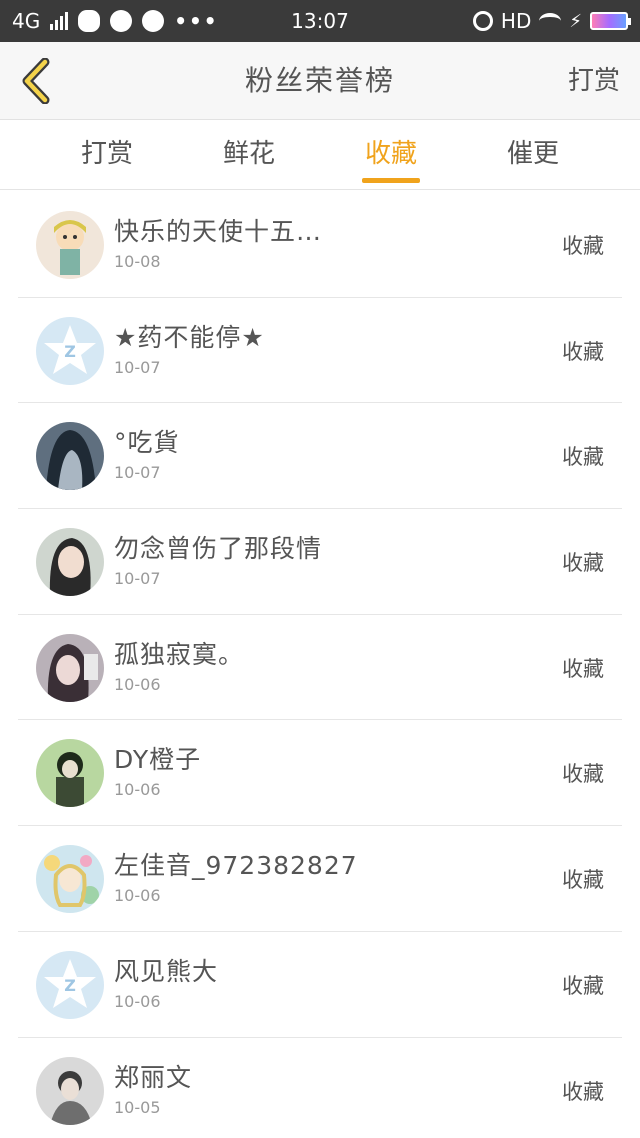 This screenshot has width=640, height=1138. What do you see at coordinates (575, 21) in the screenshot?
I see `charging-icon: ⚡` at bounding box center [575, 21].